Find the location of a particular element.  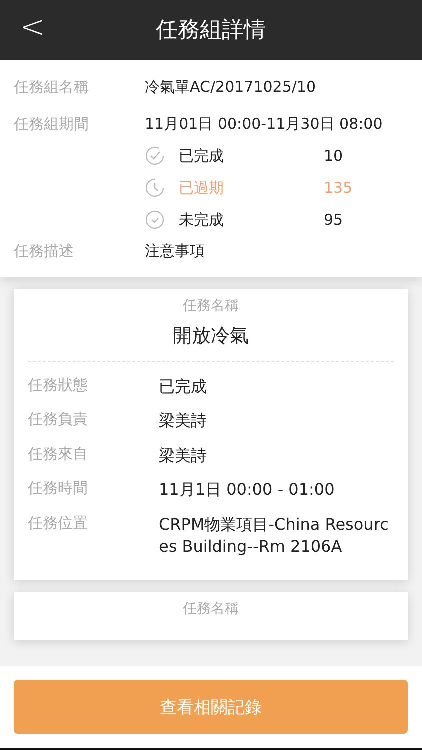

field-label: 任務狀態 is located at coordinates (58, 385).